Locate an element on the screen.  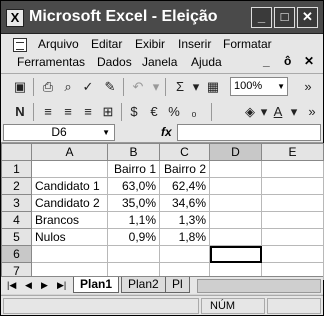
tab-plan2: Plan2 is located at coordinates (143, 285).